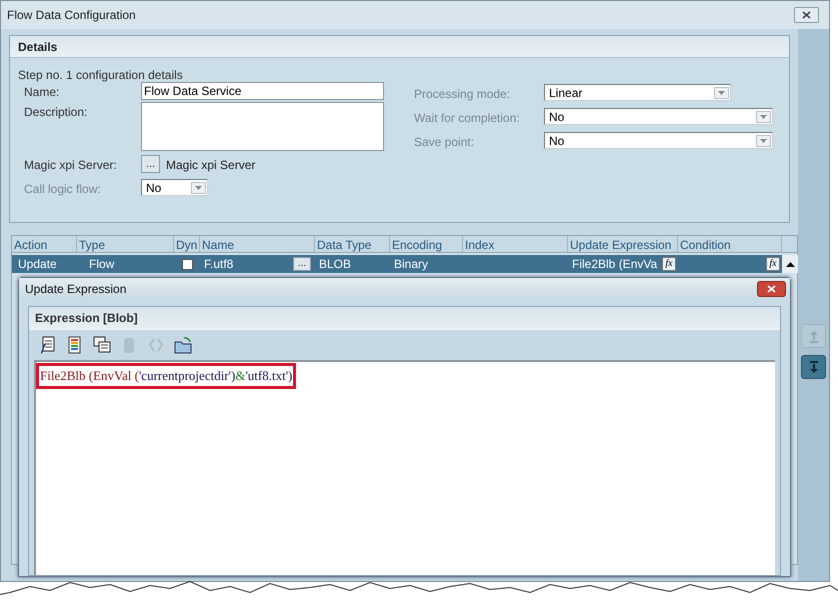  What do you see at coordinates (86, 318) in the screenshot?
I see `panel-header: Expression [Blob]` at bounding box center [86, 318].